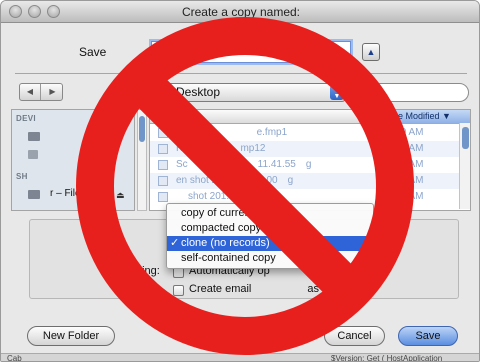 The width and height of the screenshot is (480, 362). Describe the element at coordinates (142, 160) in the screenshot. I see `sidebar-scrollbar` at that location.